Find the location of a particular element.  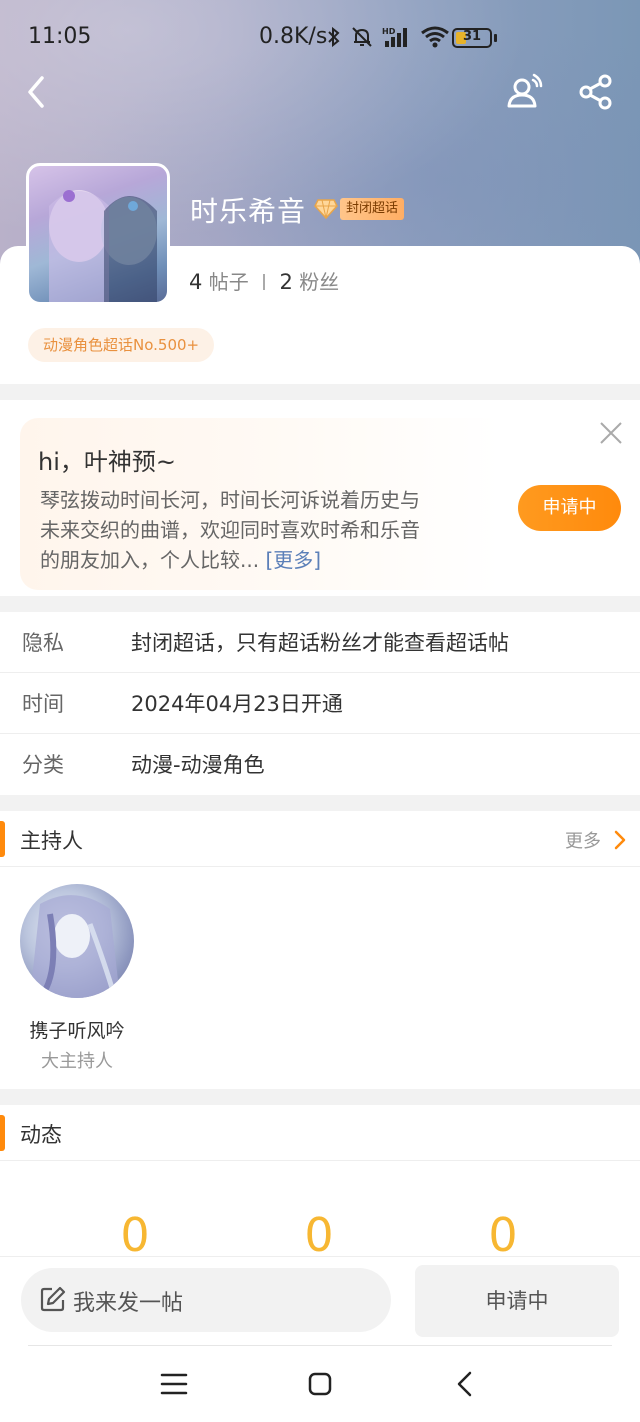

user-signal-icon is located at coordinates (526, 92).